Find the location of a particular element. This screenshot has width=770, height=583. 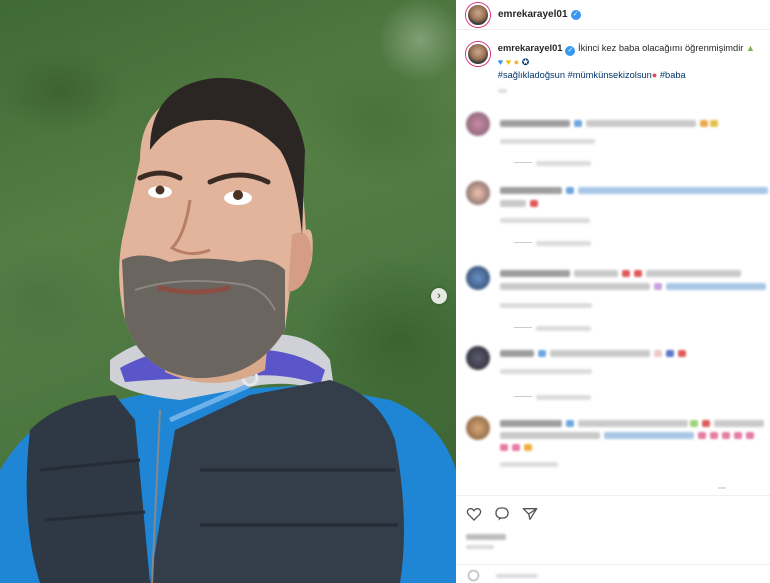

scroll-indicator is located at coordinates (722, 488).